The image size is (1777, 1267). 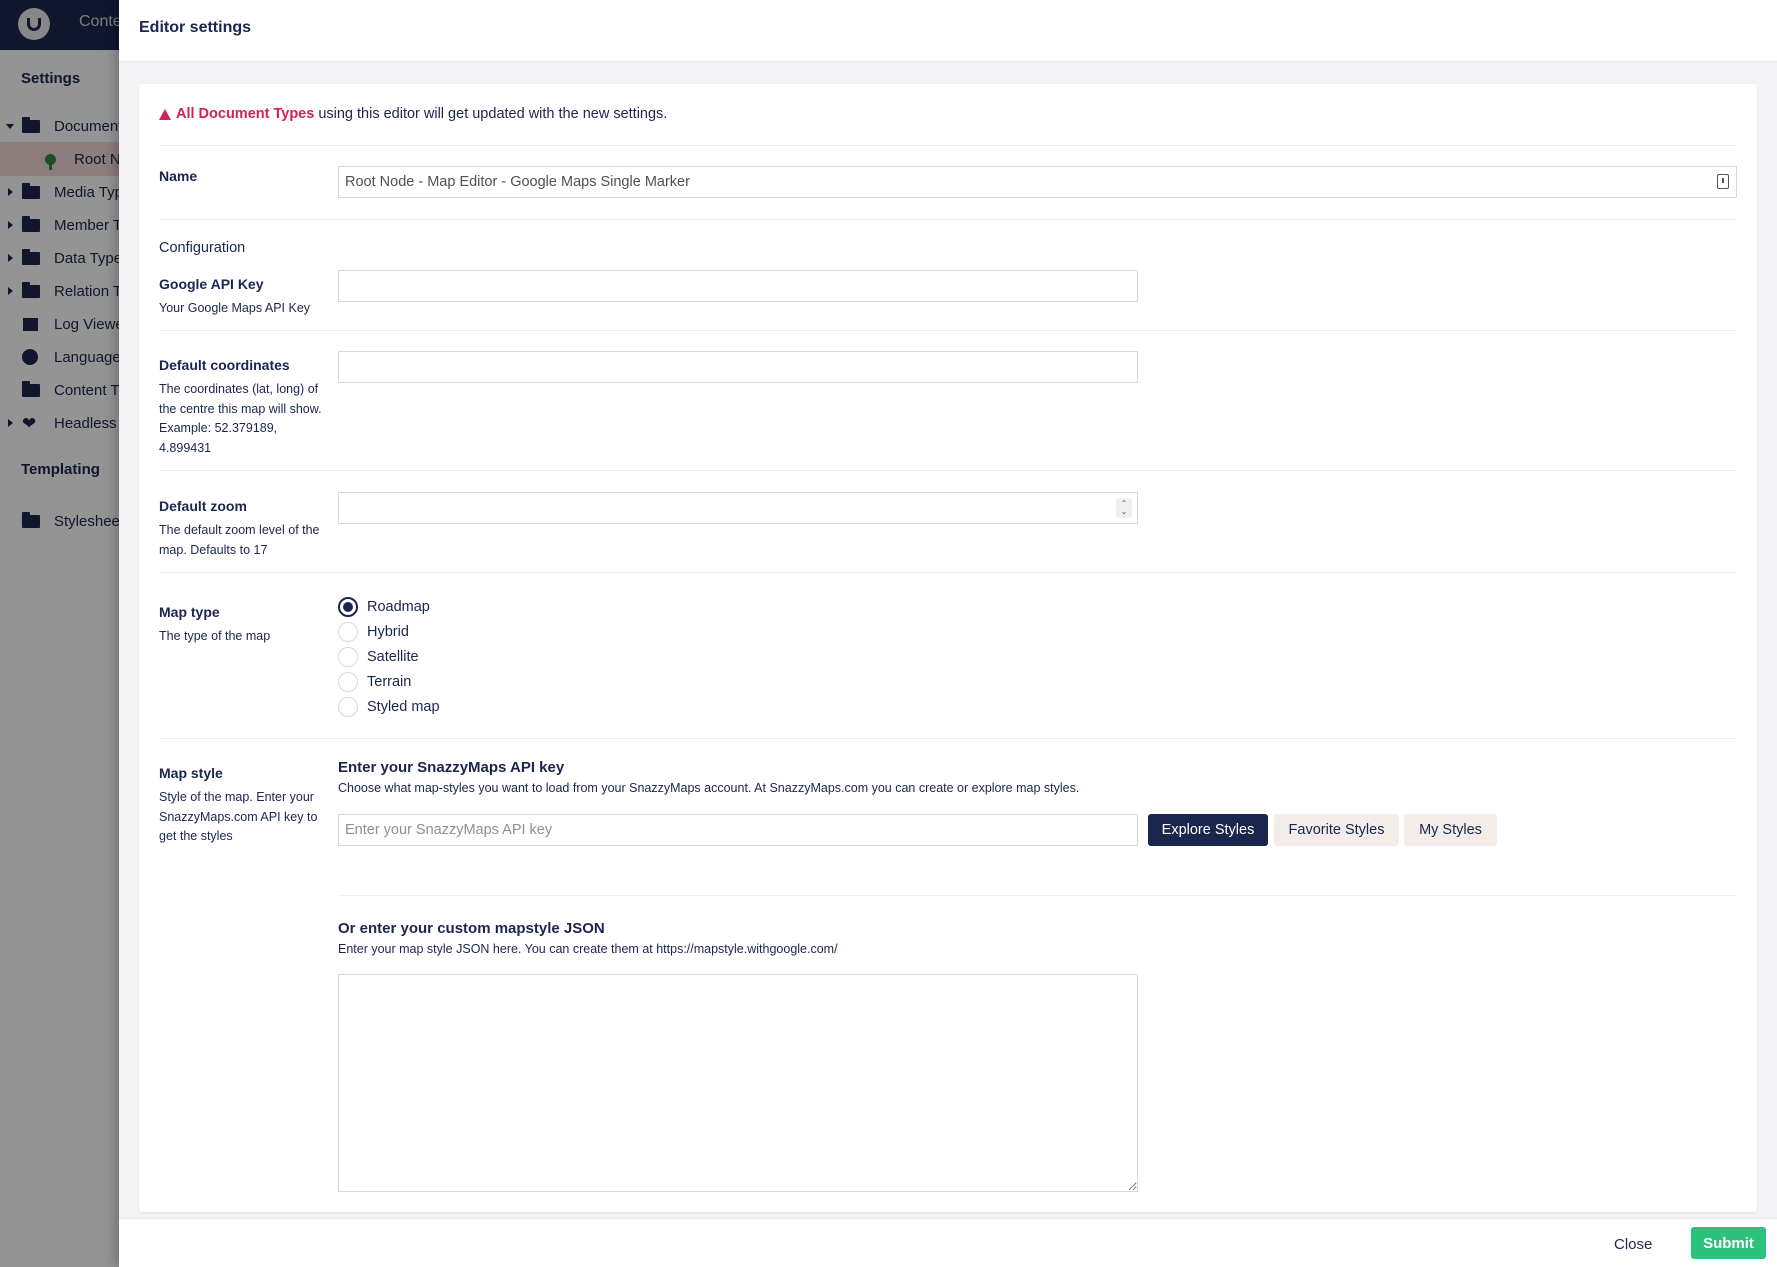 I want to click on name-label: Name, so click(x=178, y=176).